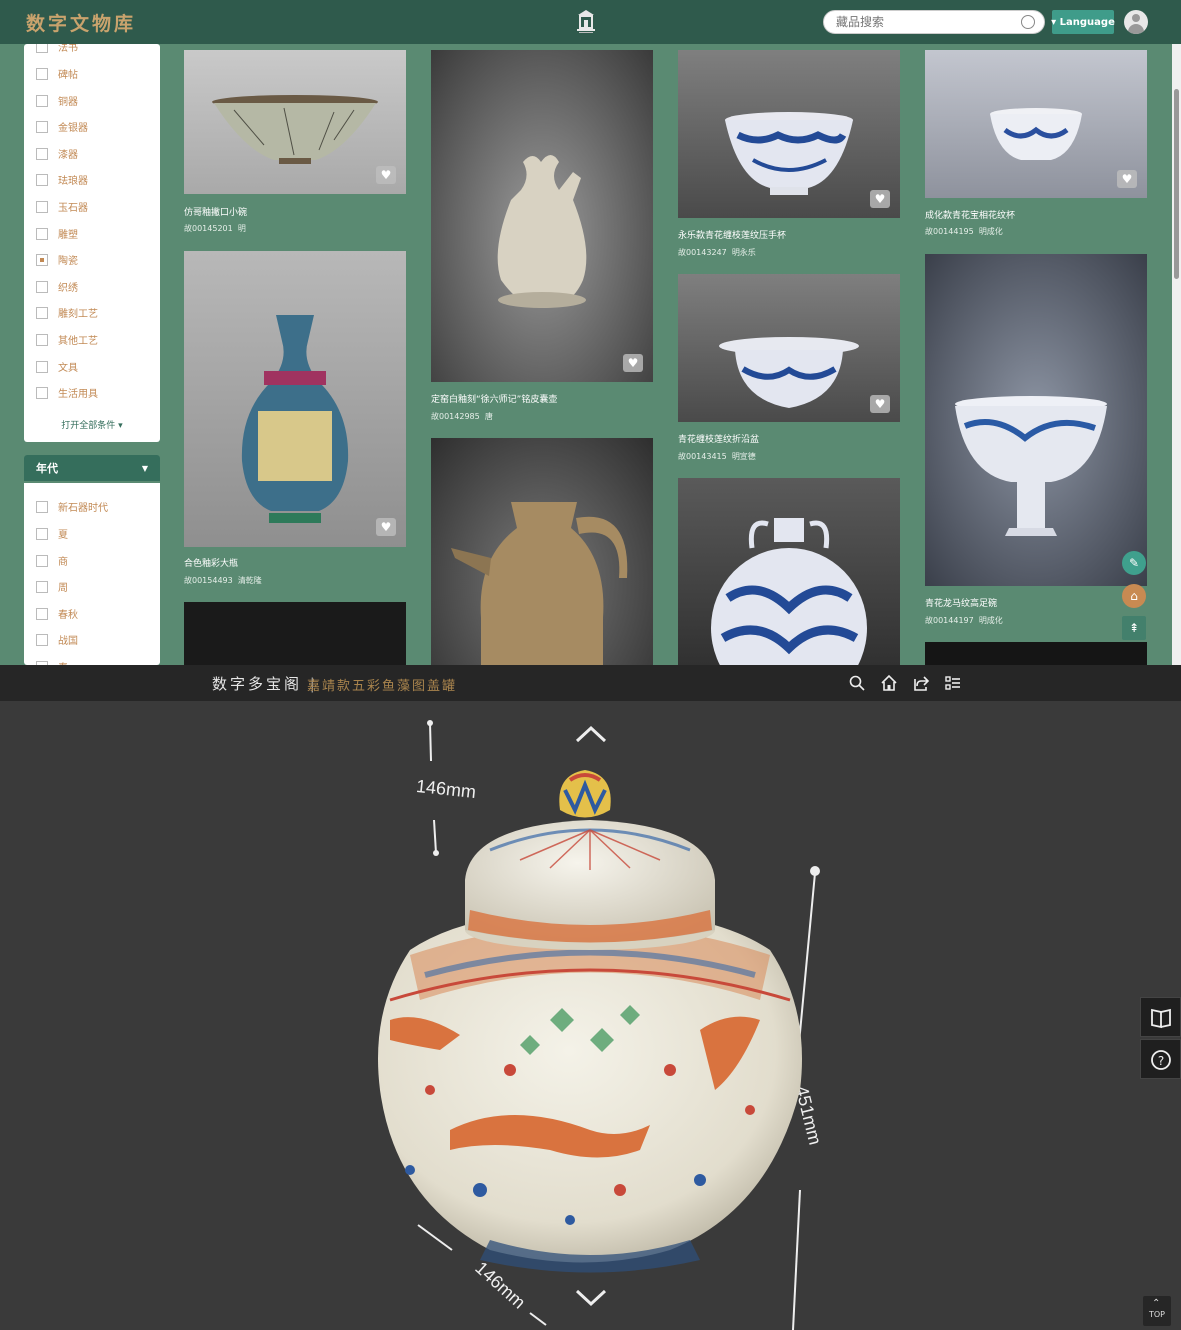 This screenshot has width=1181, height=1330. Describe the element at coordinates (1087, 22) in the screenshot. I see `language-label: Language` at that location.